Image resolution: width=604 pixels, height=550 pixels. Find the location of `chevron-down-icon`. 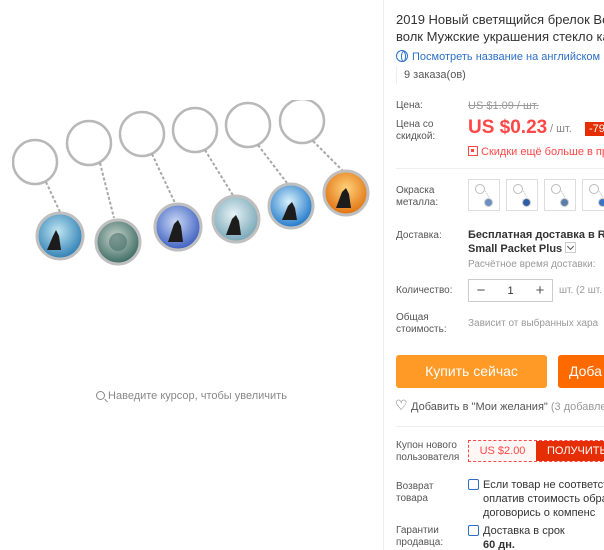

chevron-down-icon is located at coordinates (571, 247).